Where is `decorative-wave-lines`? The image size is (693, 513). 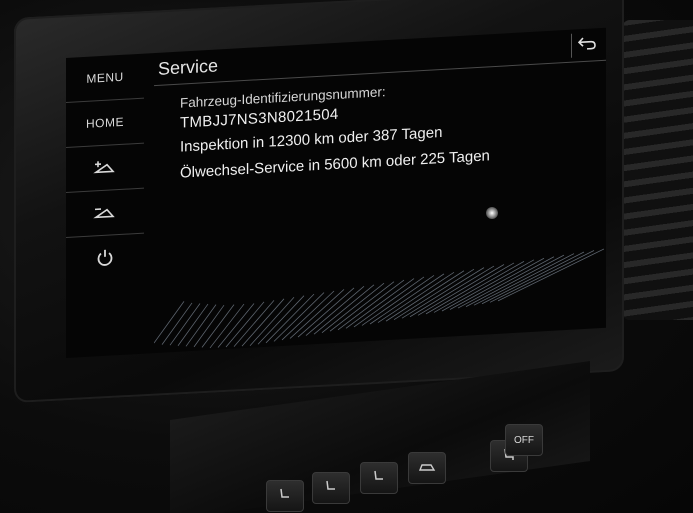 decorative-wave-lines is located at coordinates (379, 298).